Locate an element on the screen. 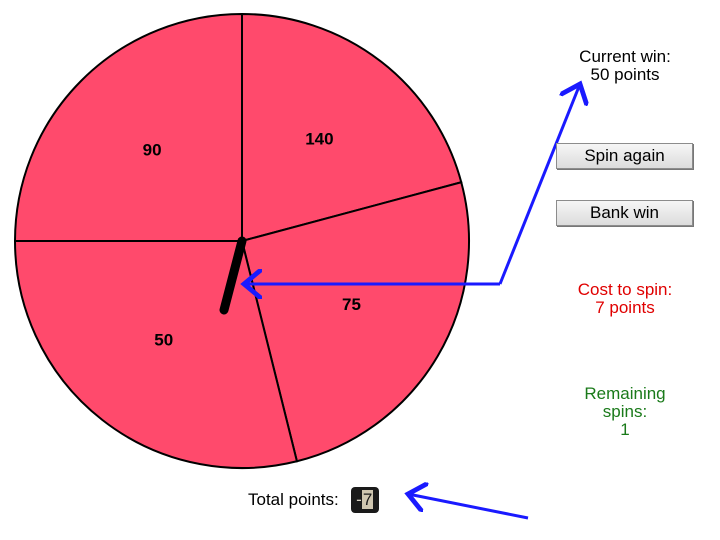 Image resolution: width=720 pixels, height=540 pixels. total-points-row: Total points: -7 is located at coordinates (313, 500).